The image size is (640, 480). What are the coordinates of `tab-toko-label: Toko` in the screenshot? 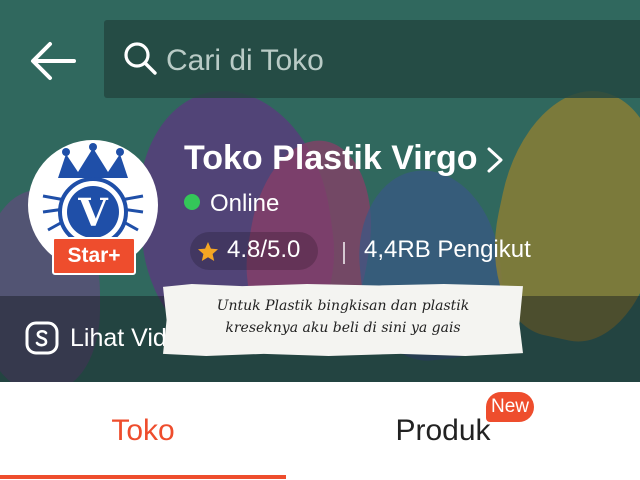 It's located at (143, 430).